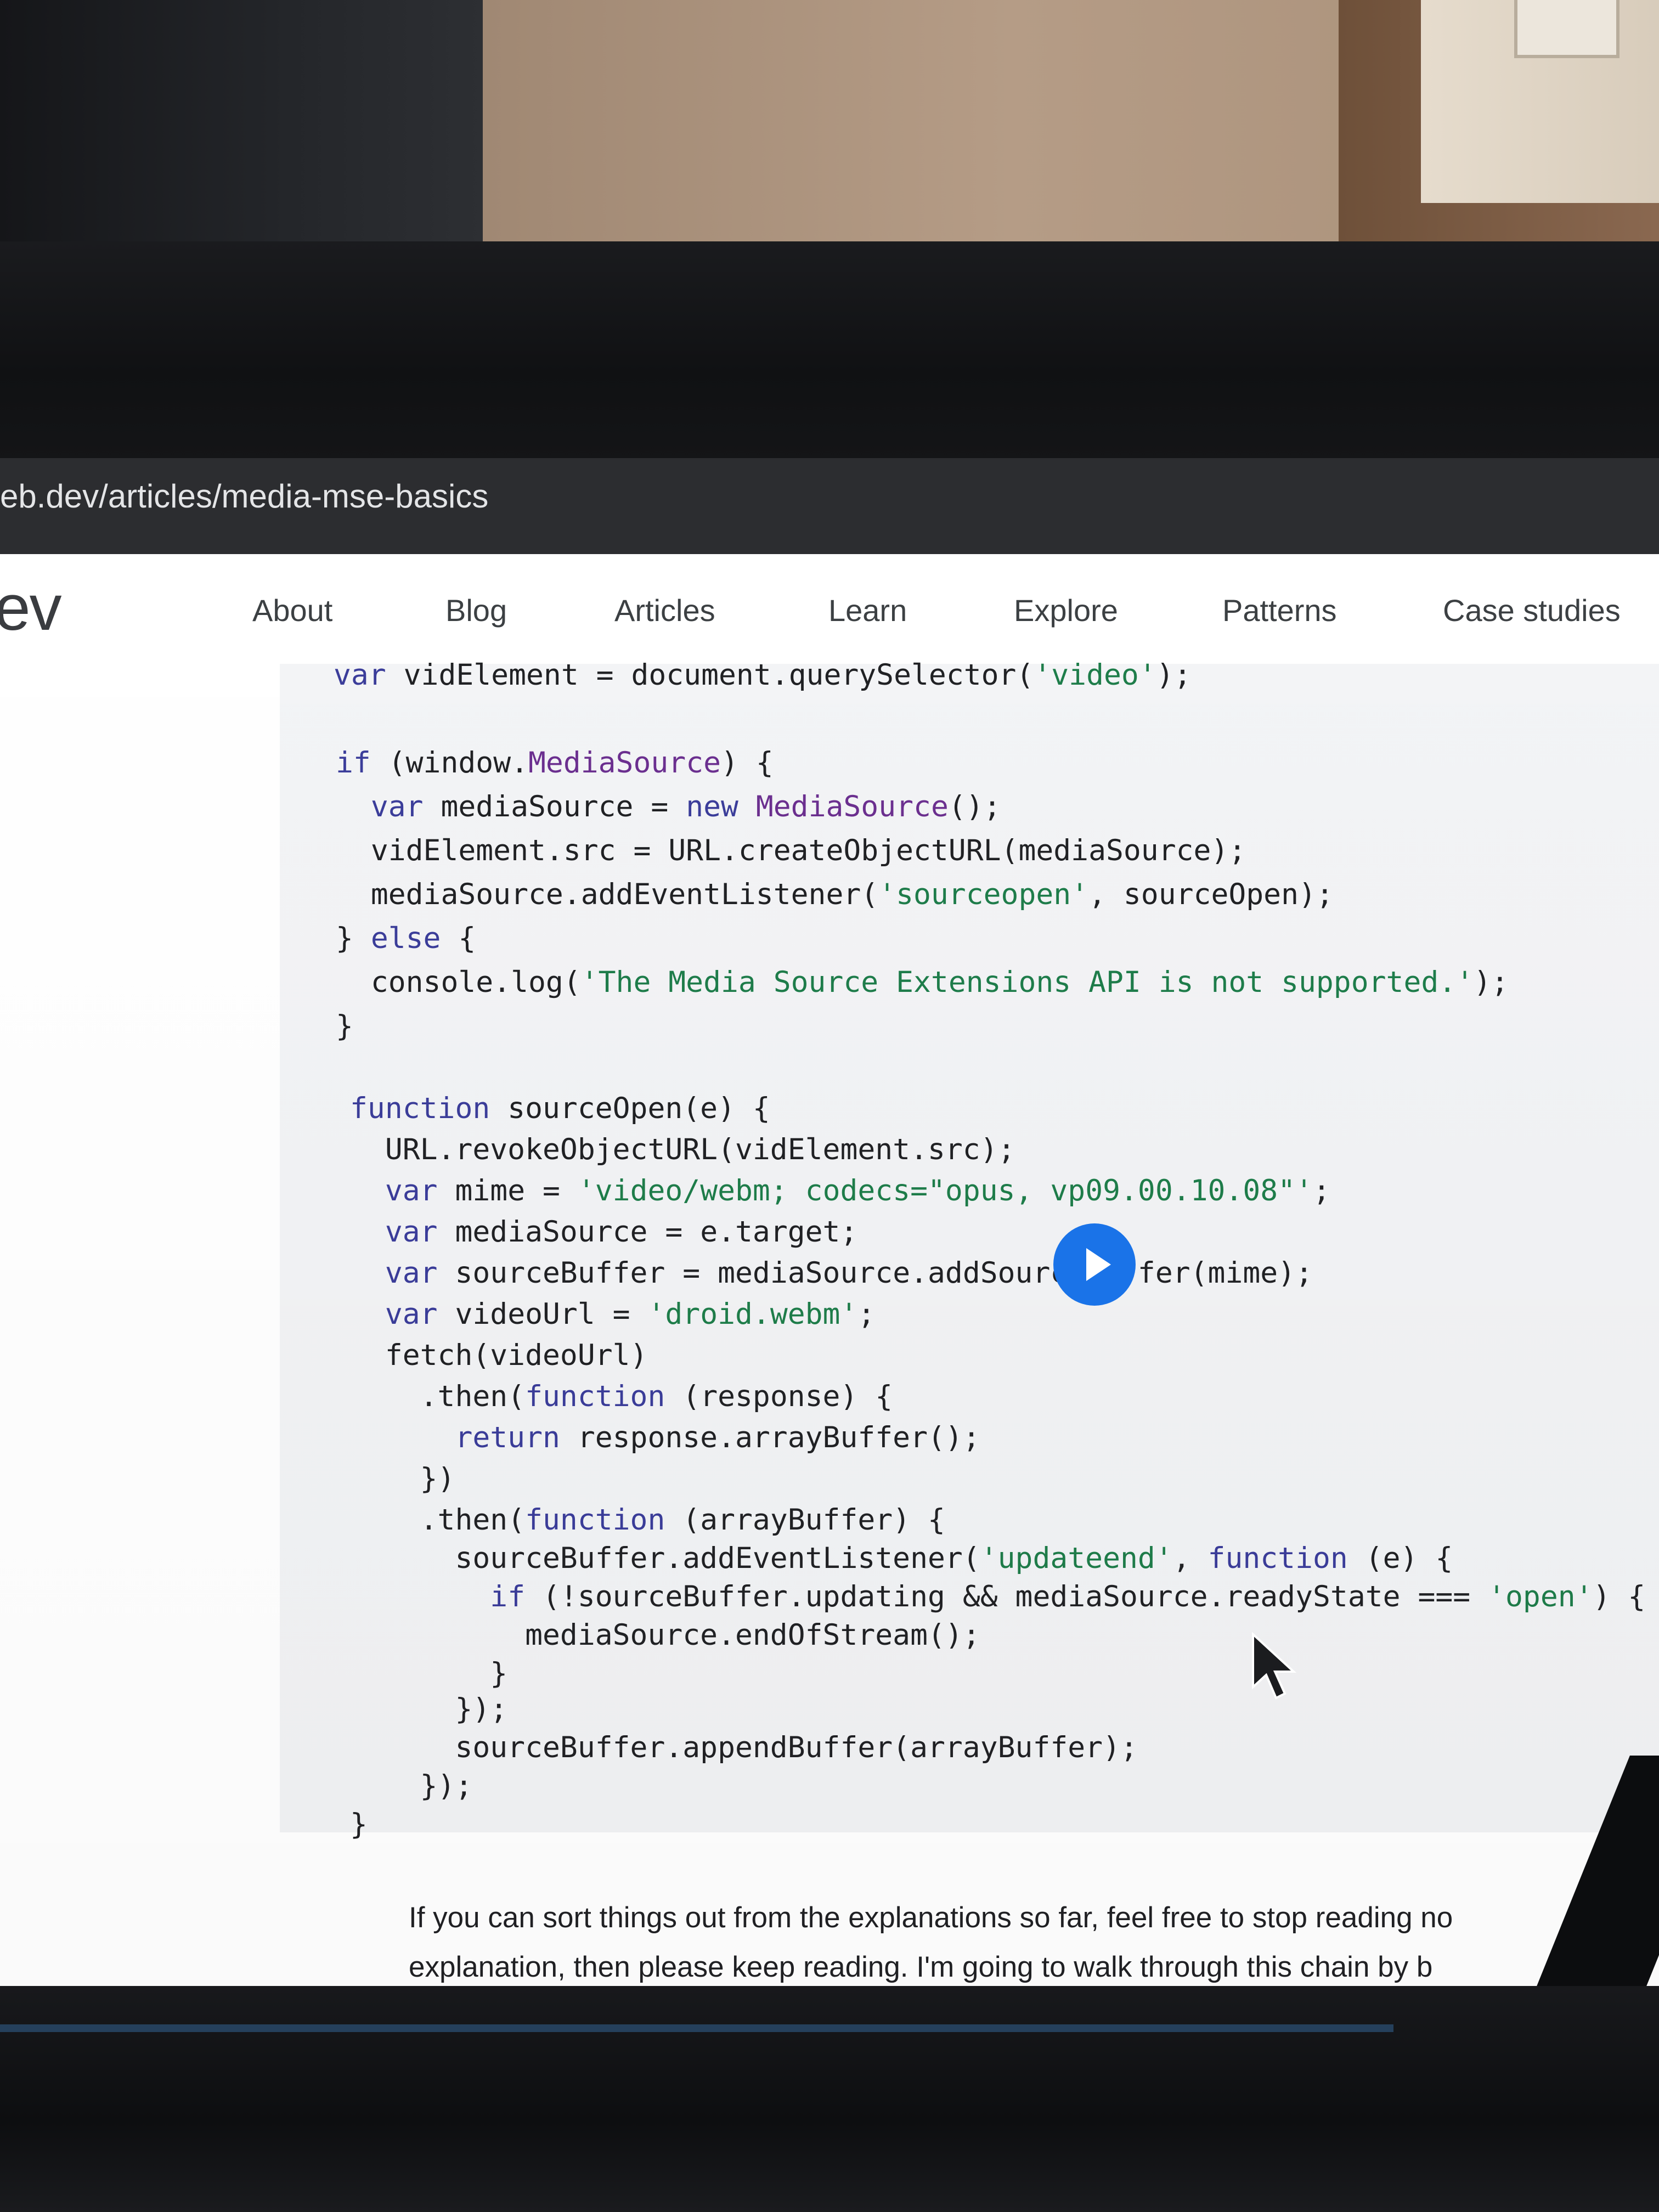 The image size is (1659, 2212). I want to click on code-line: function sourceOpen(e) {, so click(560, 1108).